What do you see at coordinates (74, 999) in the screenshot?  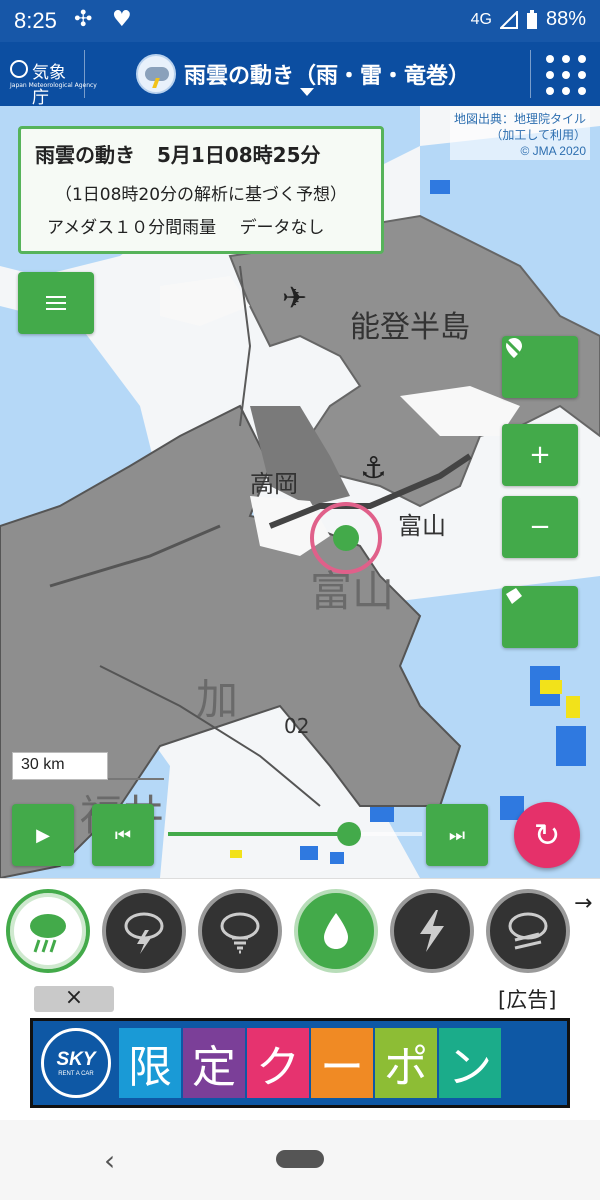 I see `close-ad-button: ×` at bounding box center [74, 999].